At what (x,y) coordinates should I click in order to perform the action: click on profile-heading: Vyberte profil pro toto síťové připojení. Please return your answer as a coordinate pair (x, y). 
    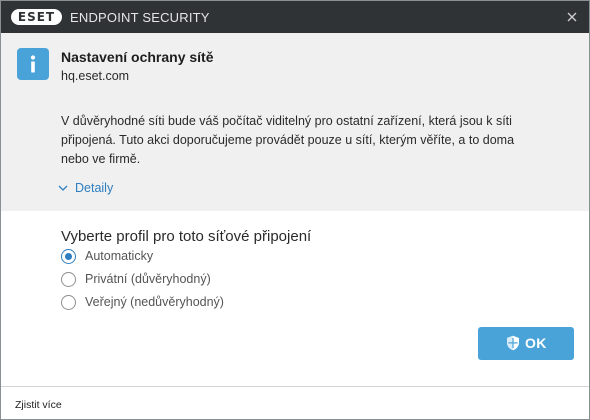
    Looking at the image, I should click on (186, 236).